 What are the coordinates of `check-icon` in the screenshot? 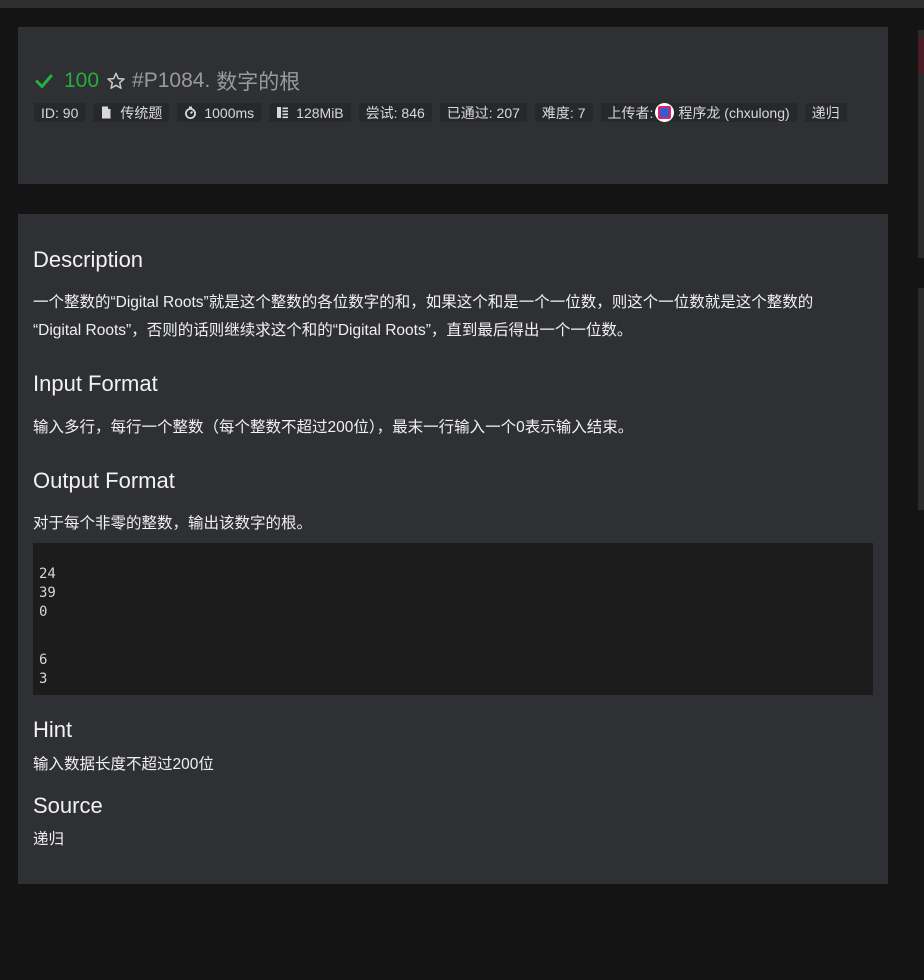 It's located at (44, 81).